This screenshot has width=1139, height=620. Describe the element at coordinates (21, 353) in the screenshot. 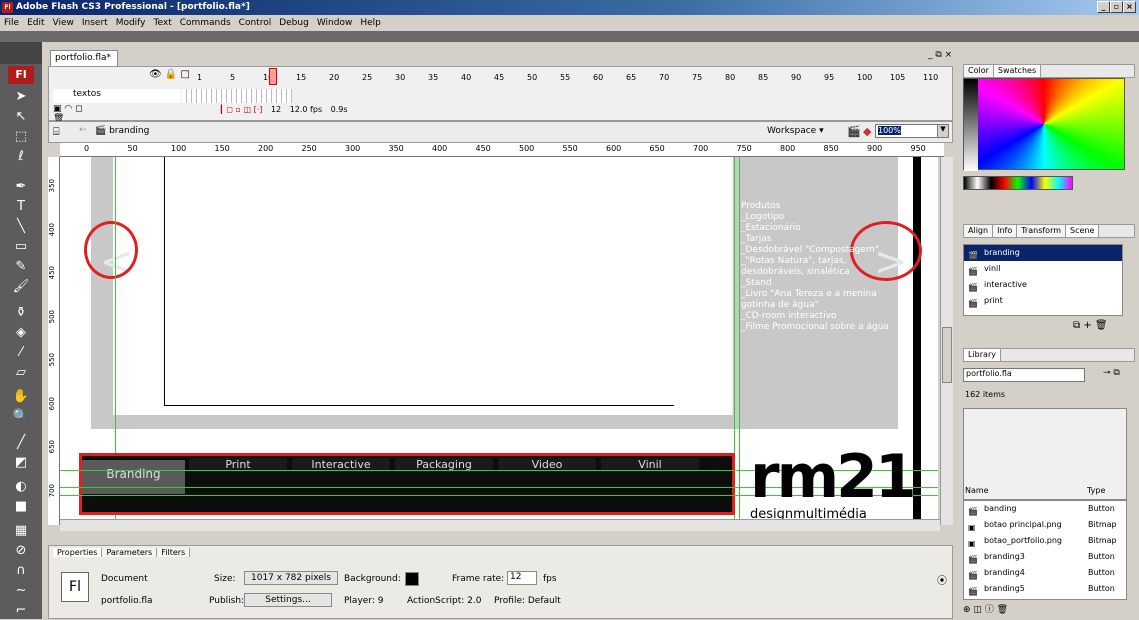

I see `eyedropper-tool-icon: ⁄` at that location.